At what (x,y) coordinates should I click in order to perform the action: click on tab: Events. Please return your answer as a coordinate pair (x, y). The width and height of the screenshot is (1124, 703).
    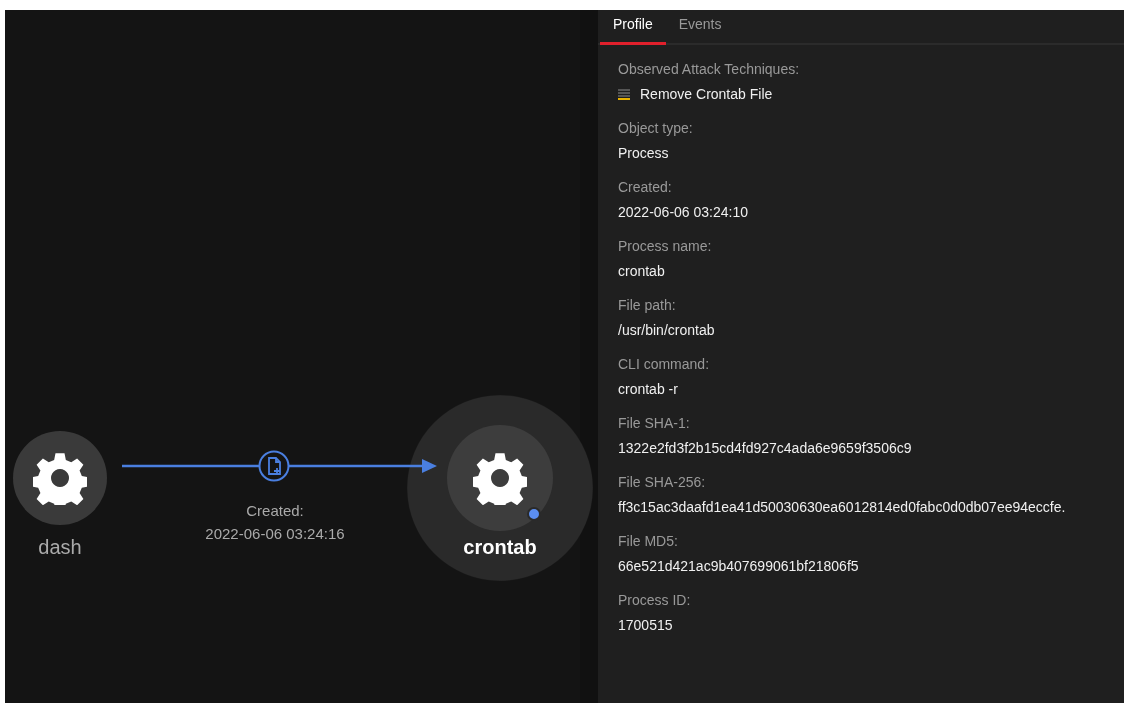
    Looking at the image, I should click on (700, 27).